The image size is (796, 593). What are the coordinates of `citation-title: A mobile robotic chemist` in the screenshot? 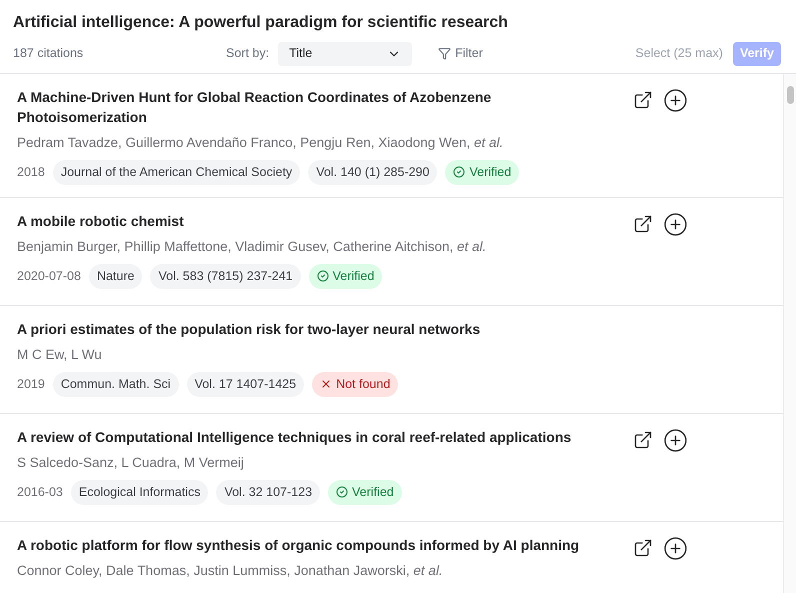 It's located at (317, 220).